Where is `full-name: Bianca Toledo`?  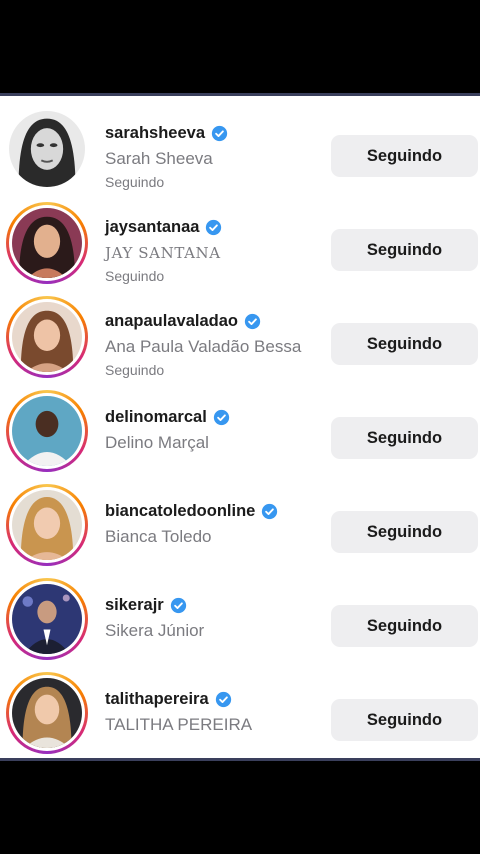 full-name: Bianca Toledo is located at coordinates (158, 536).